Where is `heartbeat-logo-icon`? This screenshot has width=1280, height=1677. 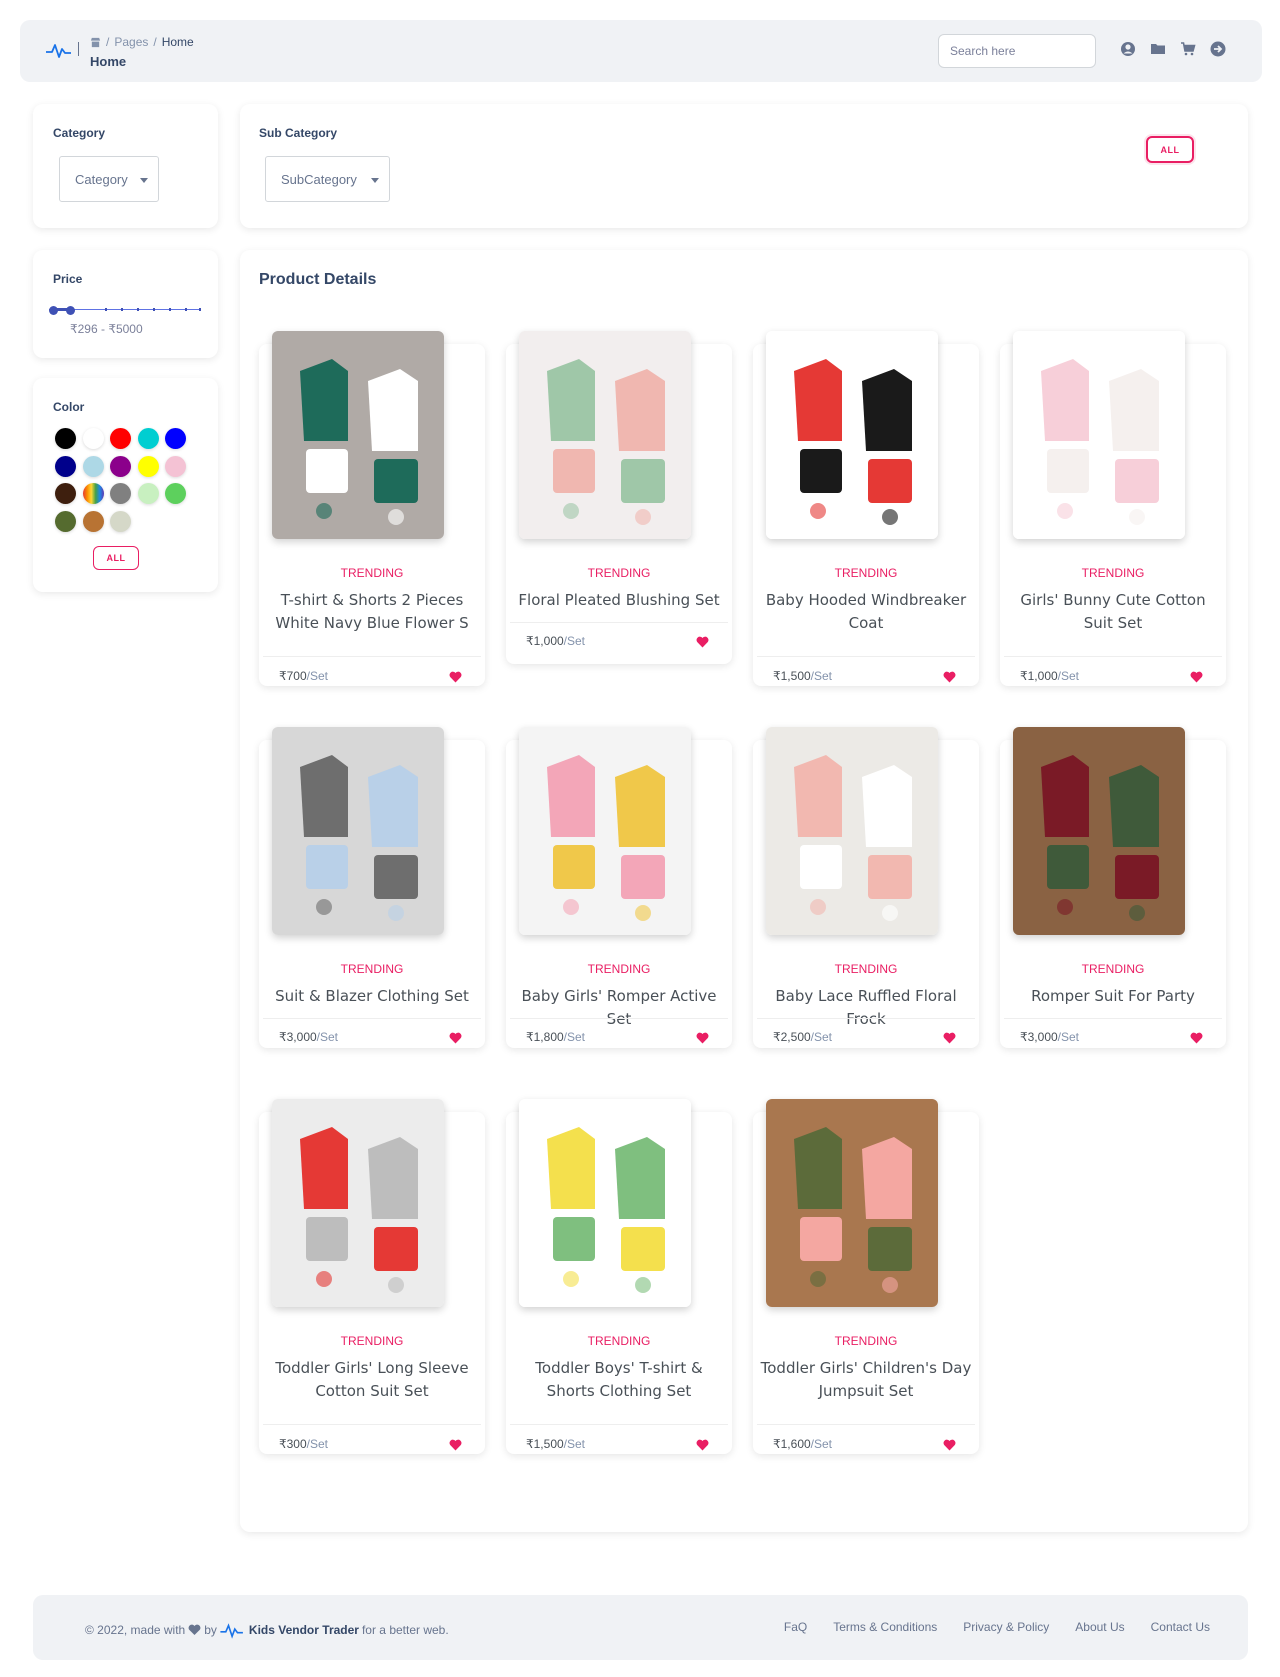
heartbeat-logo-icon is located at coordinates (60, 50).